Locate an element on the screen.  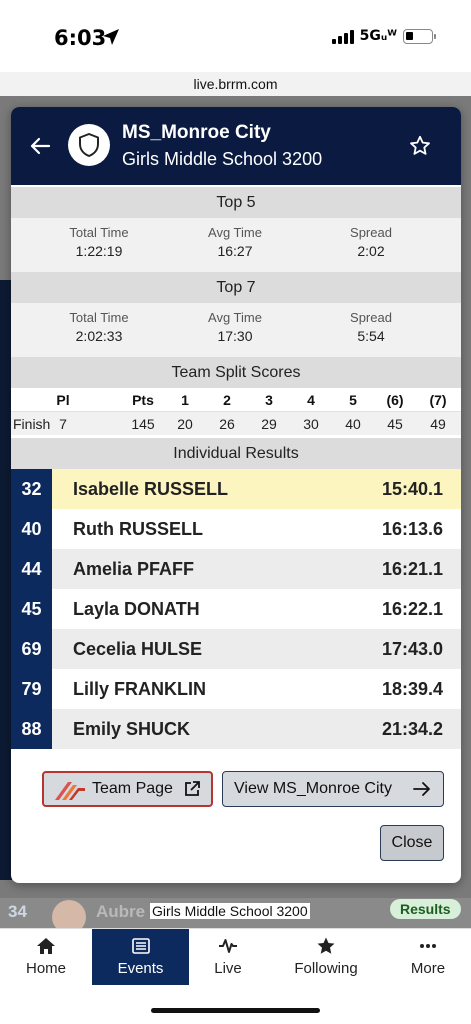
url-bar: live.brrm.com is located at coordinates (235, 84).